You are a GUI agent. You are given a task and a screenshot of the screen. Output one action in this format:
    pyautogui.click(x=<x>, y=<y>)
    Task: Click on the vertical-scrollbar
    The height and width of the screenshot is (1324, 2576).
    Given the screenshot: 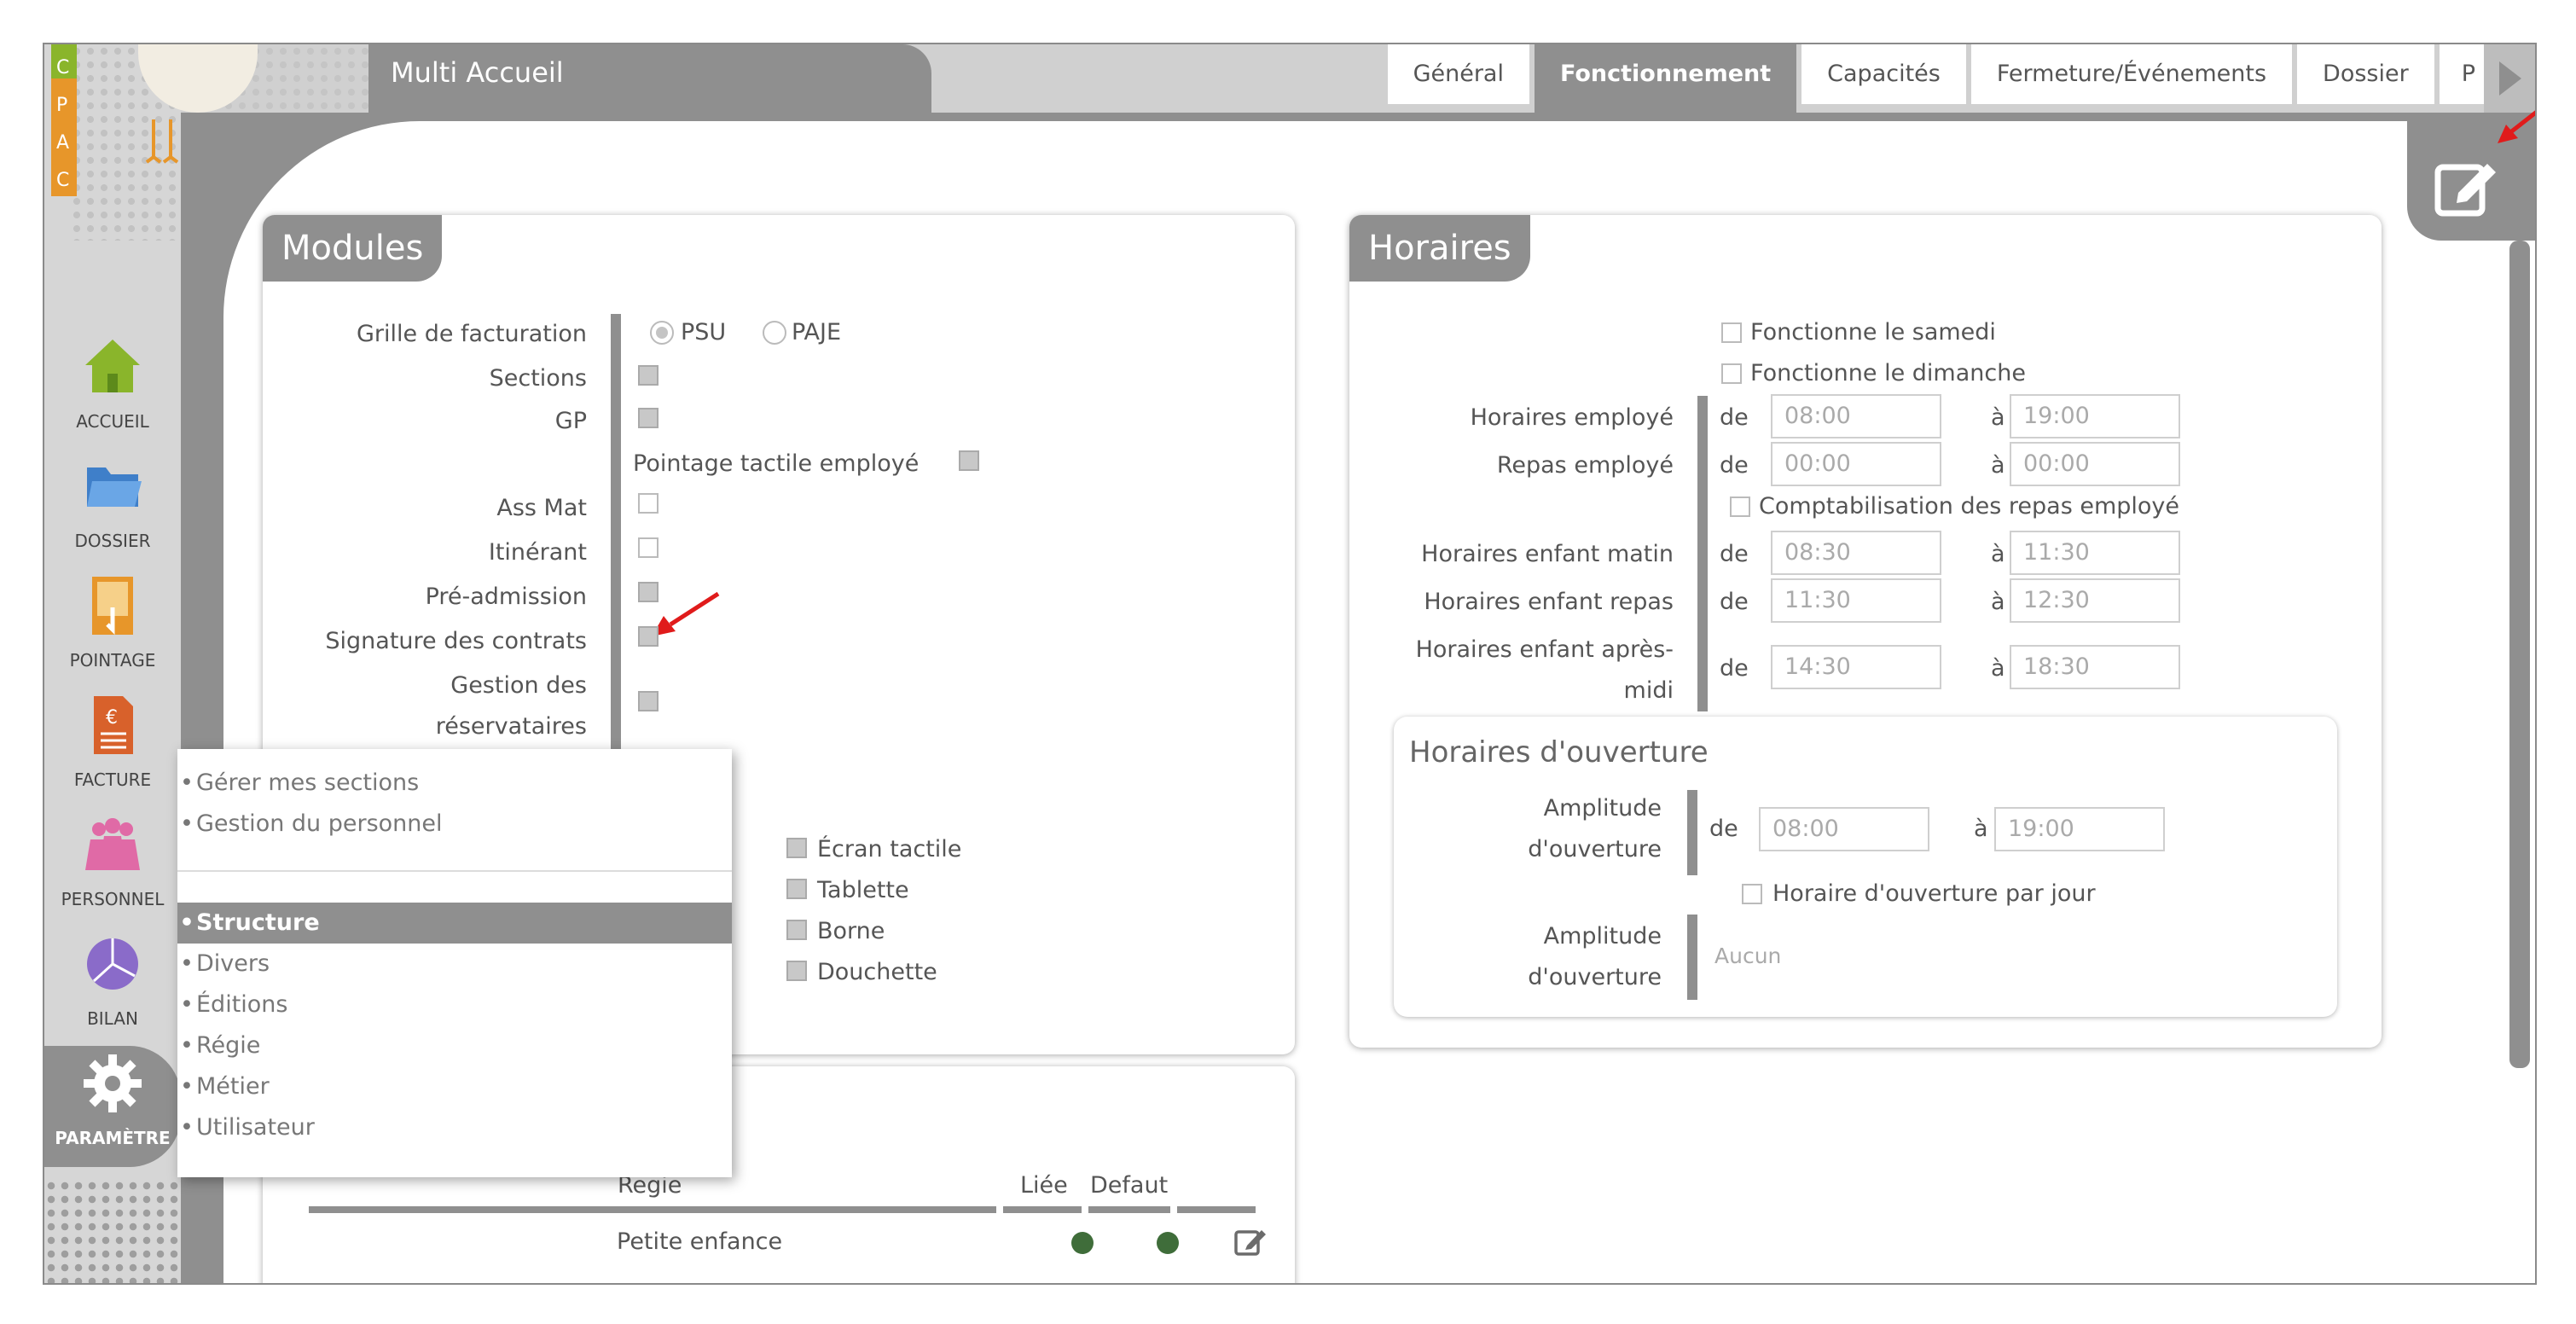 What is the action you would take?
    pyautogui.click(x=2519, y=654)
    